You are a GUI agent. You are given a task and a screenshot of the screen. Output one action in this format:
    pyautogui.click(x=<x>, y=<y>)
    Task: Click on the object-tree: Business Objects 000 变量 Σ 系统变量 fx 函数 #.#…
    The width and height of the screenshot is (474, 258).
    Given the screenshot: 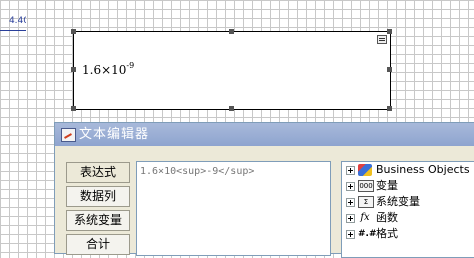 What is the action you would take?
    pyautogui.click(x=407, y=209)
    